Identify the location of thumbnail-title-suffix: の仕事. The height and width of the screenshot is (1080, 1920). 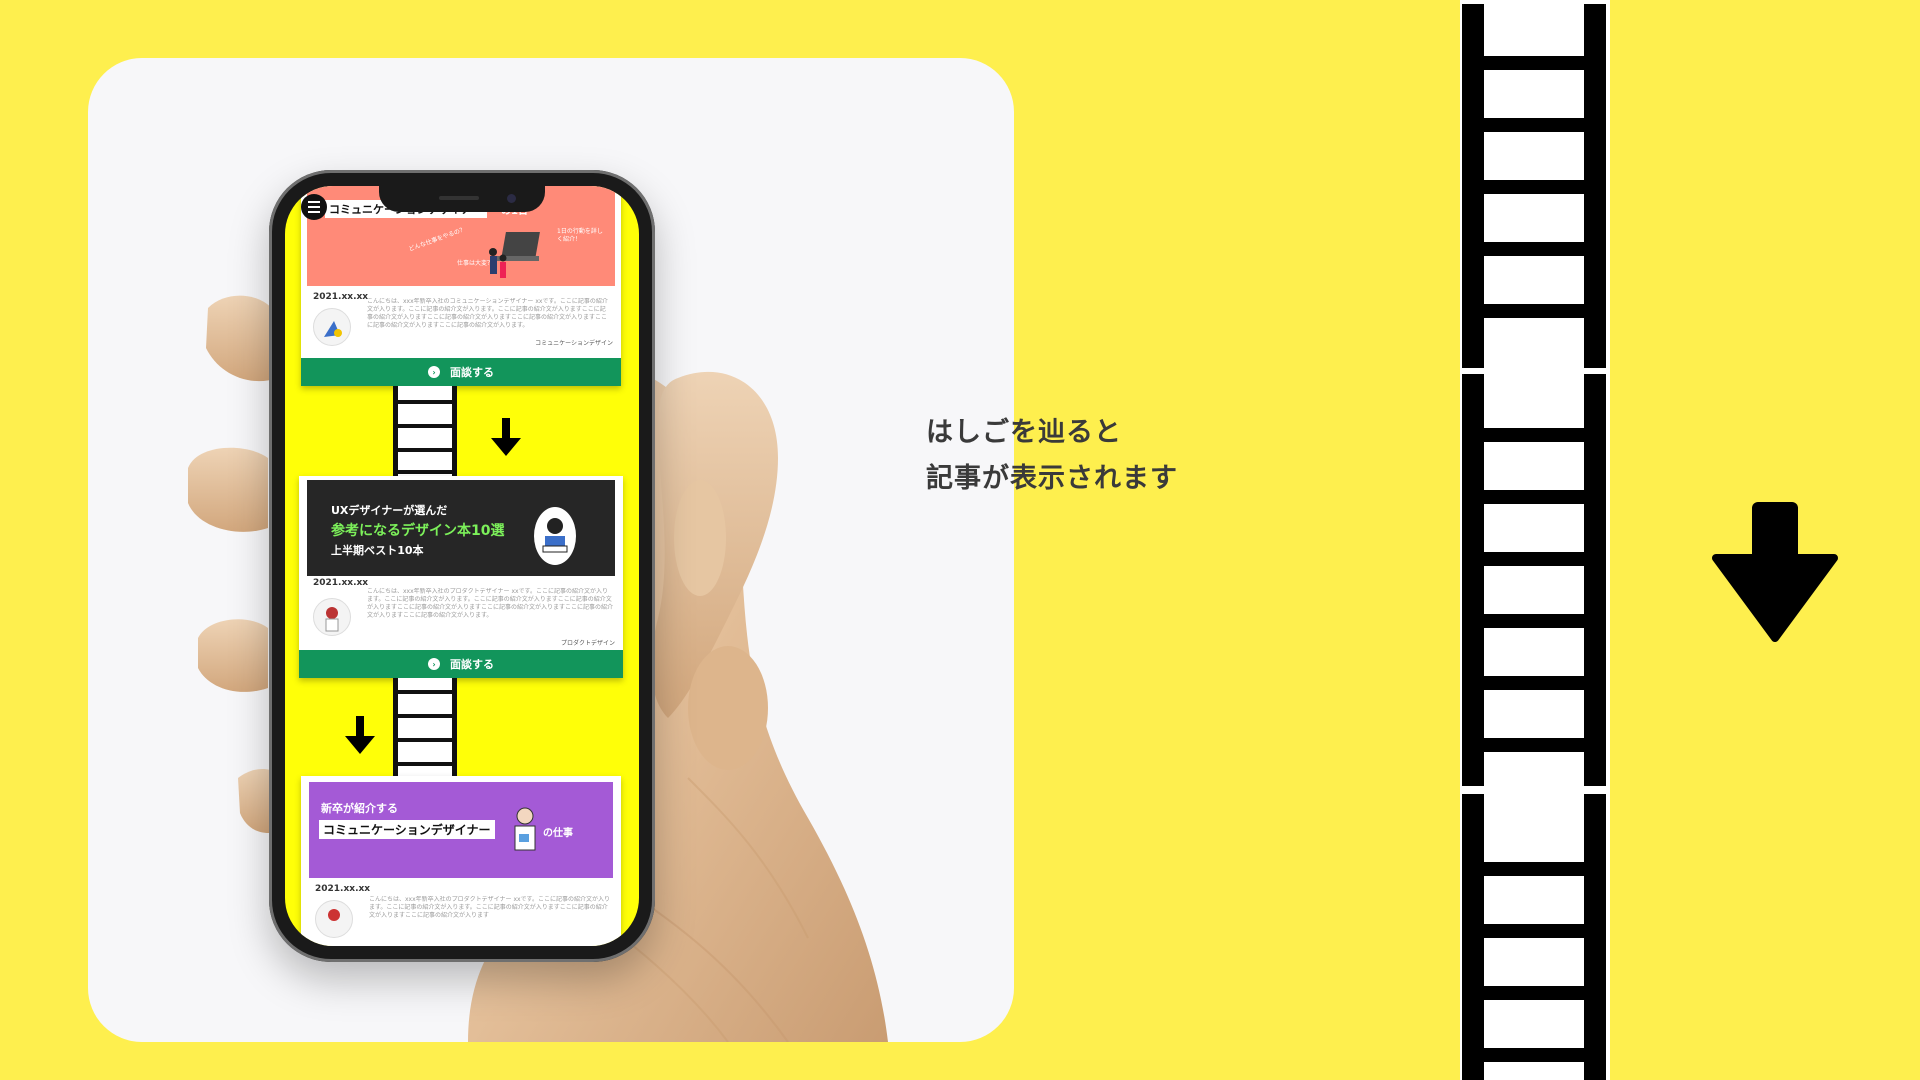
(558, 833).